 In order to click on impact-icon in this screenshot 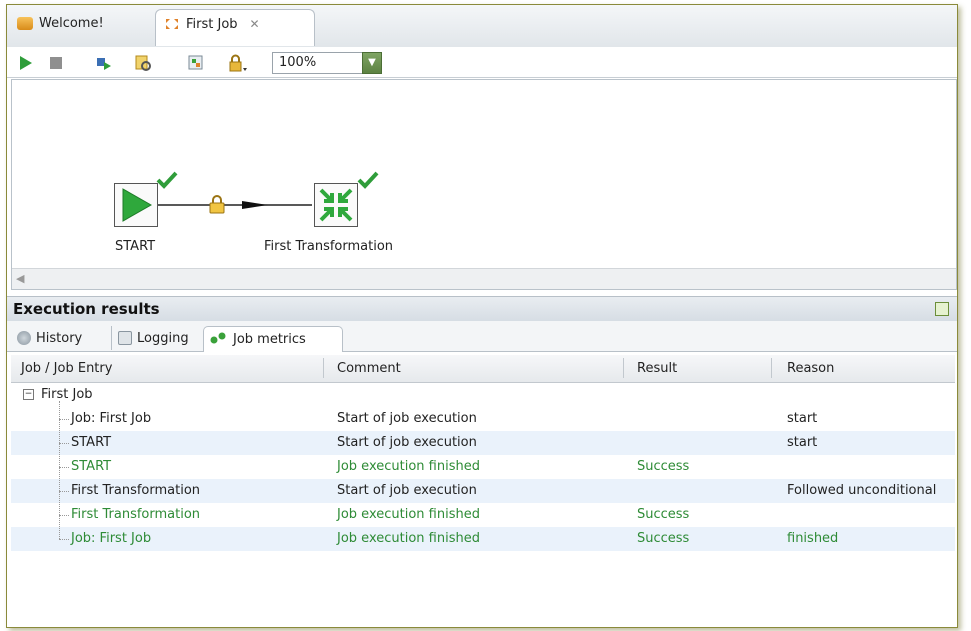, I will do `click(196, 63)`.